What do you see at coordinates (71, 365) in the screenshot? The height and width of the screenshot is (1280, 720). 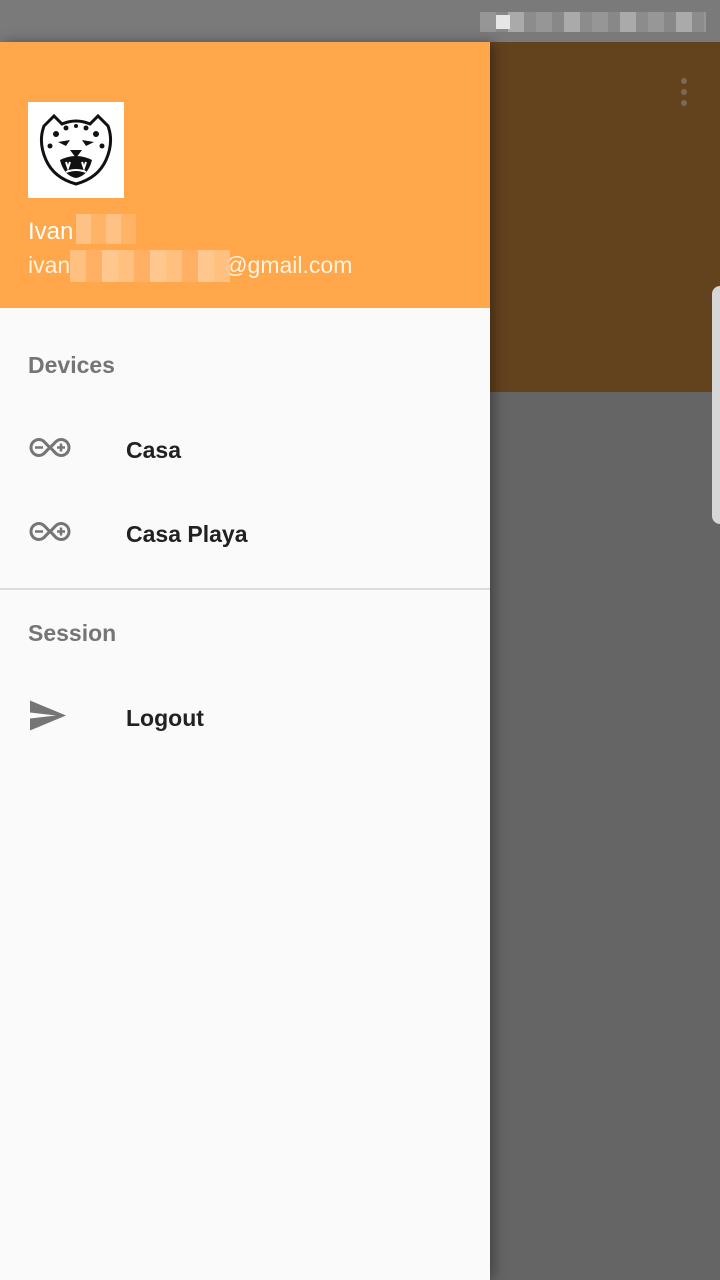 I see `section-title-devices: Devices` at bounding box center [71, 365].